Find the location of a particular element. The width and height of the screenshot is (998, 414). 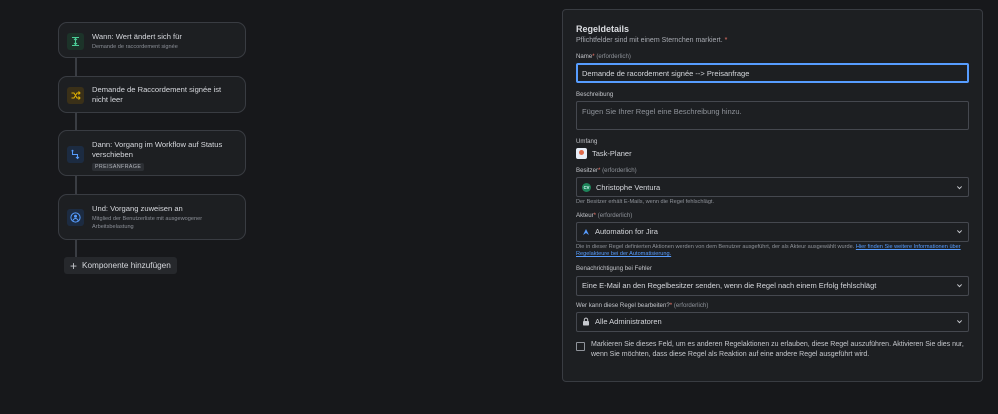

add-component-button: + Komponente hinzufügen is located at coordinates (120, 265).